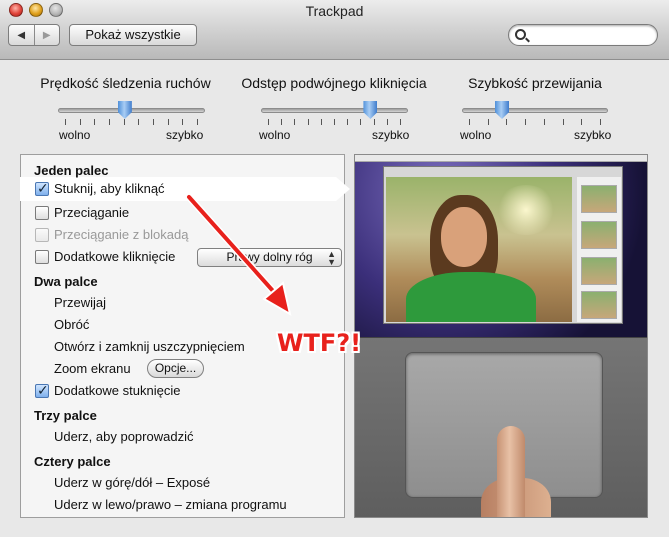  What do you see at coordinates (42, 212) in the screenshot?
I see `dragging-checkbox` at bounding box center [42, 212].